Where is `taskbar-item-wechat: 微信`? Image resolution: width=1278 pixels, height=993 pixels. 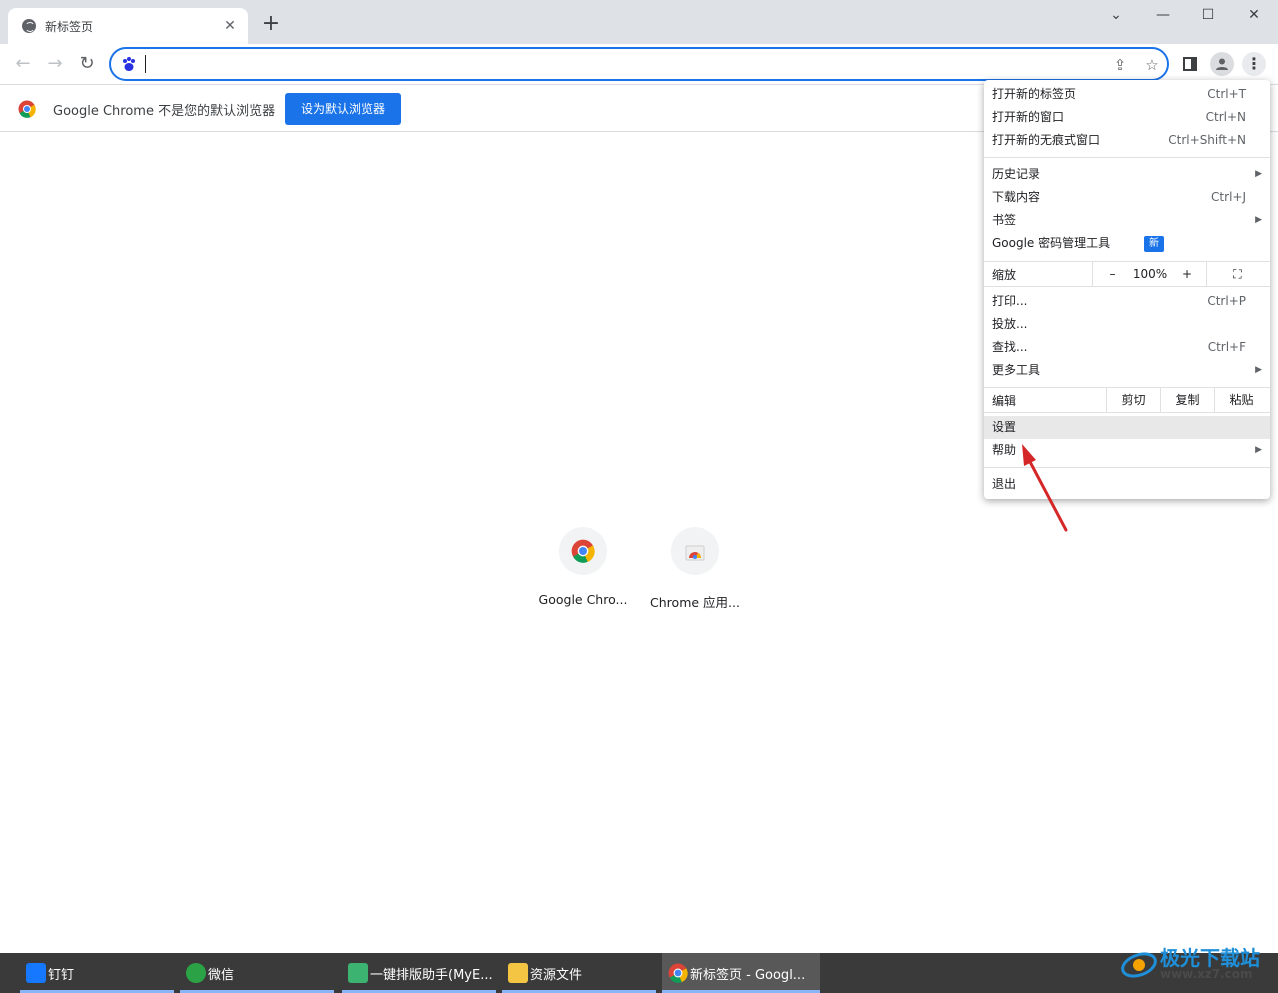 taskbar-item-wechat: 微信 is located at coordinates (257, 973).